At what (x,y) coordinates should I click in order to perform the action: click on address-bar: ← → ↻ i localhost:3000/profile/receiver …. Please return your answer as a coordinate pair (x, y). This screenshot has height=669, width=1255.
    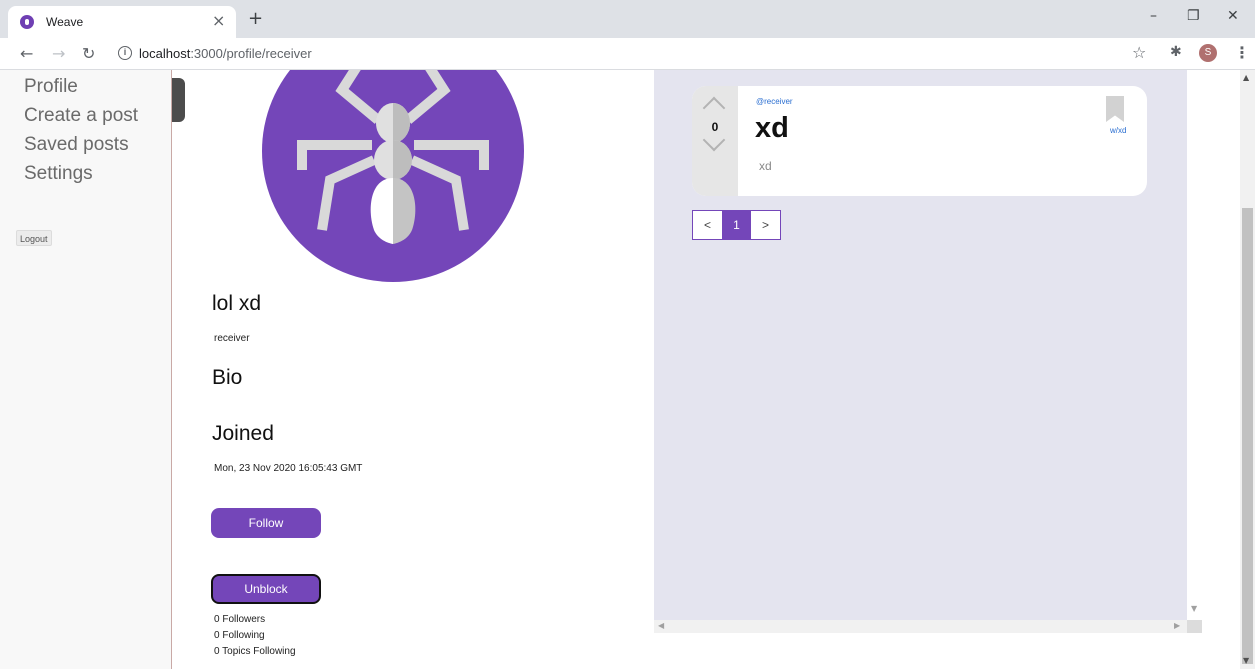
    Looking at the image, I should click on (627, 54).